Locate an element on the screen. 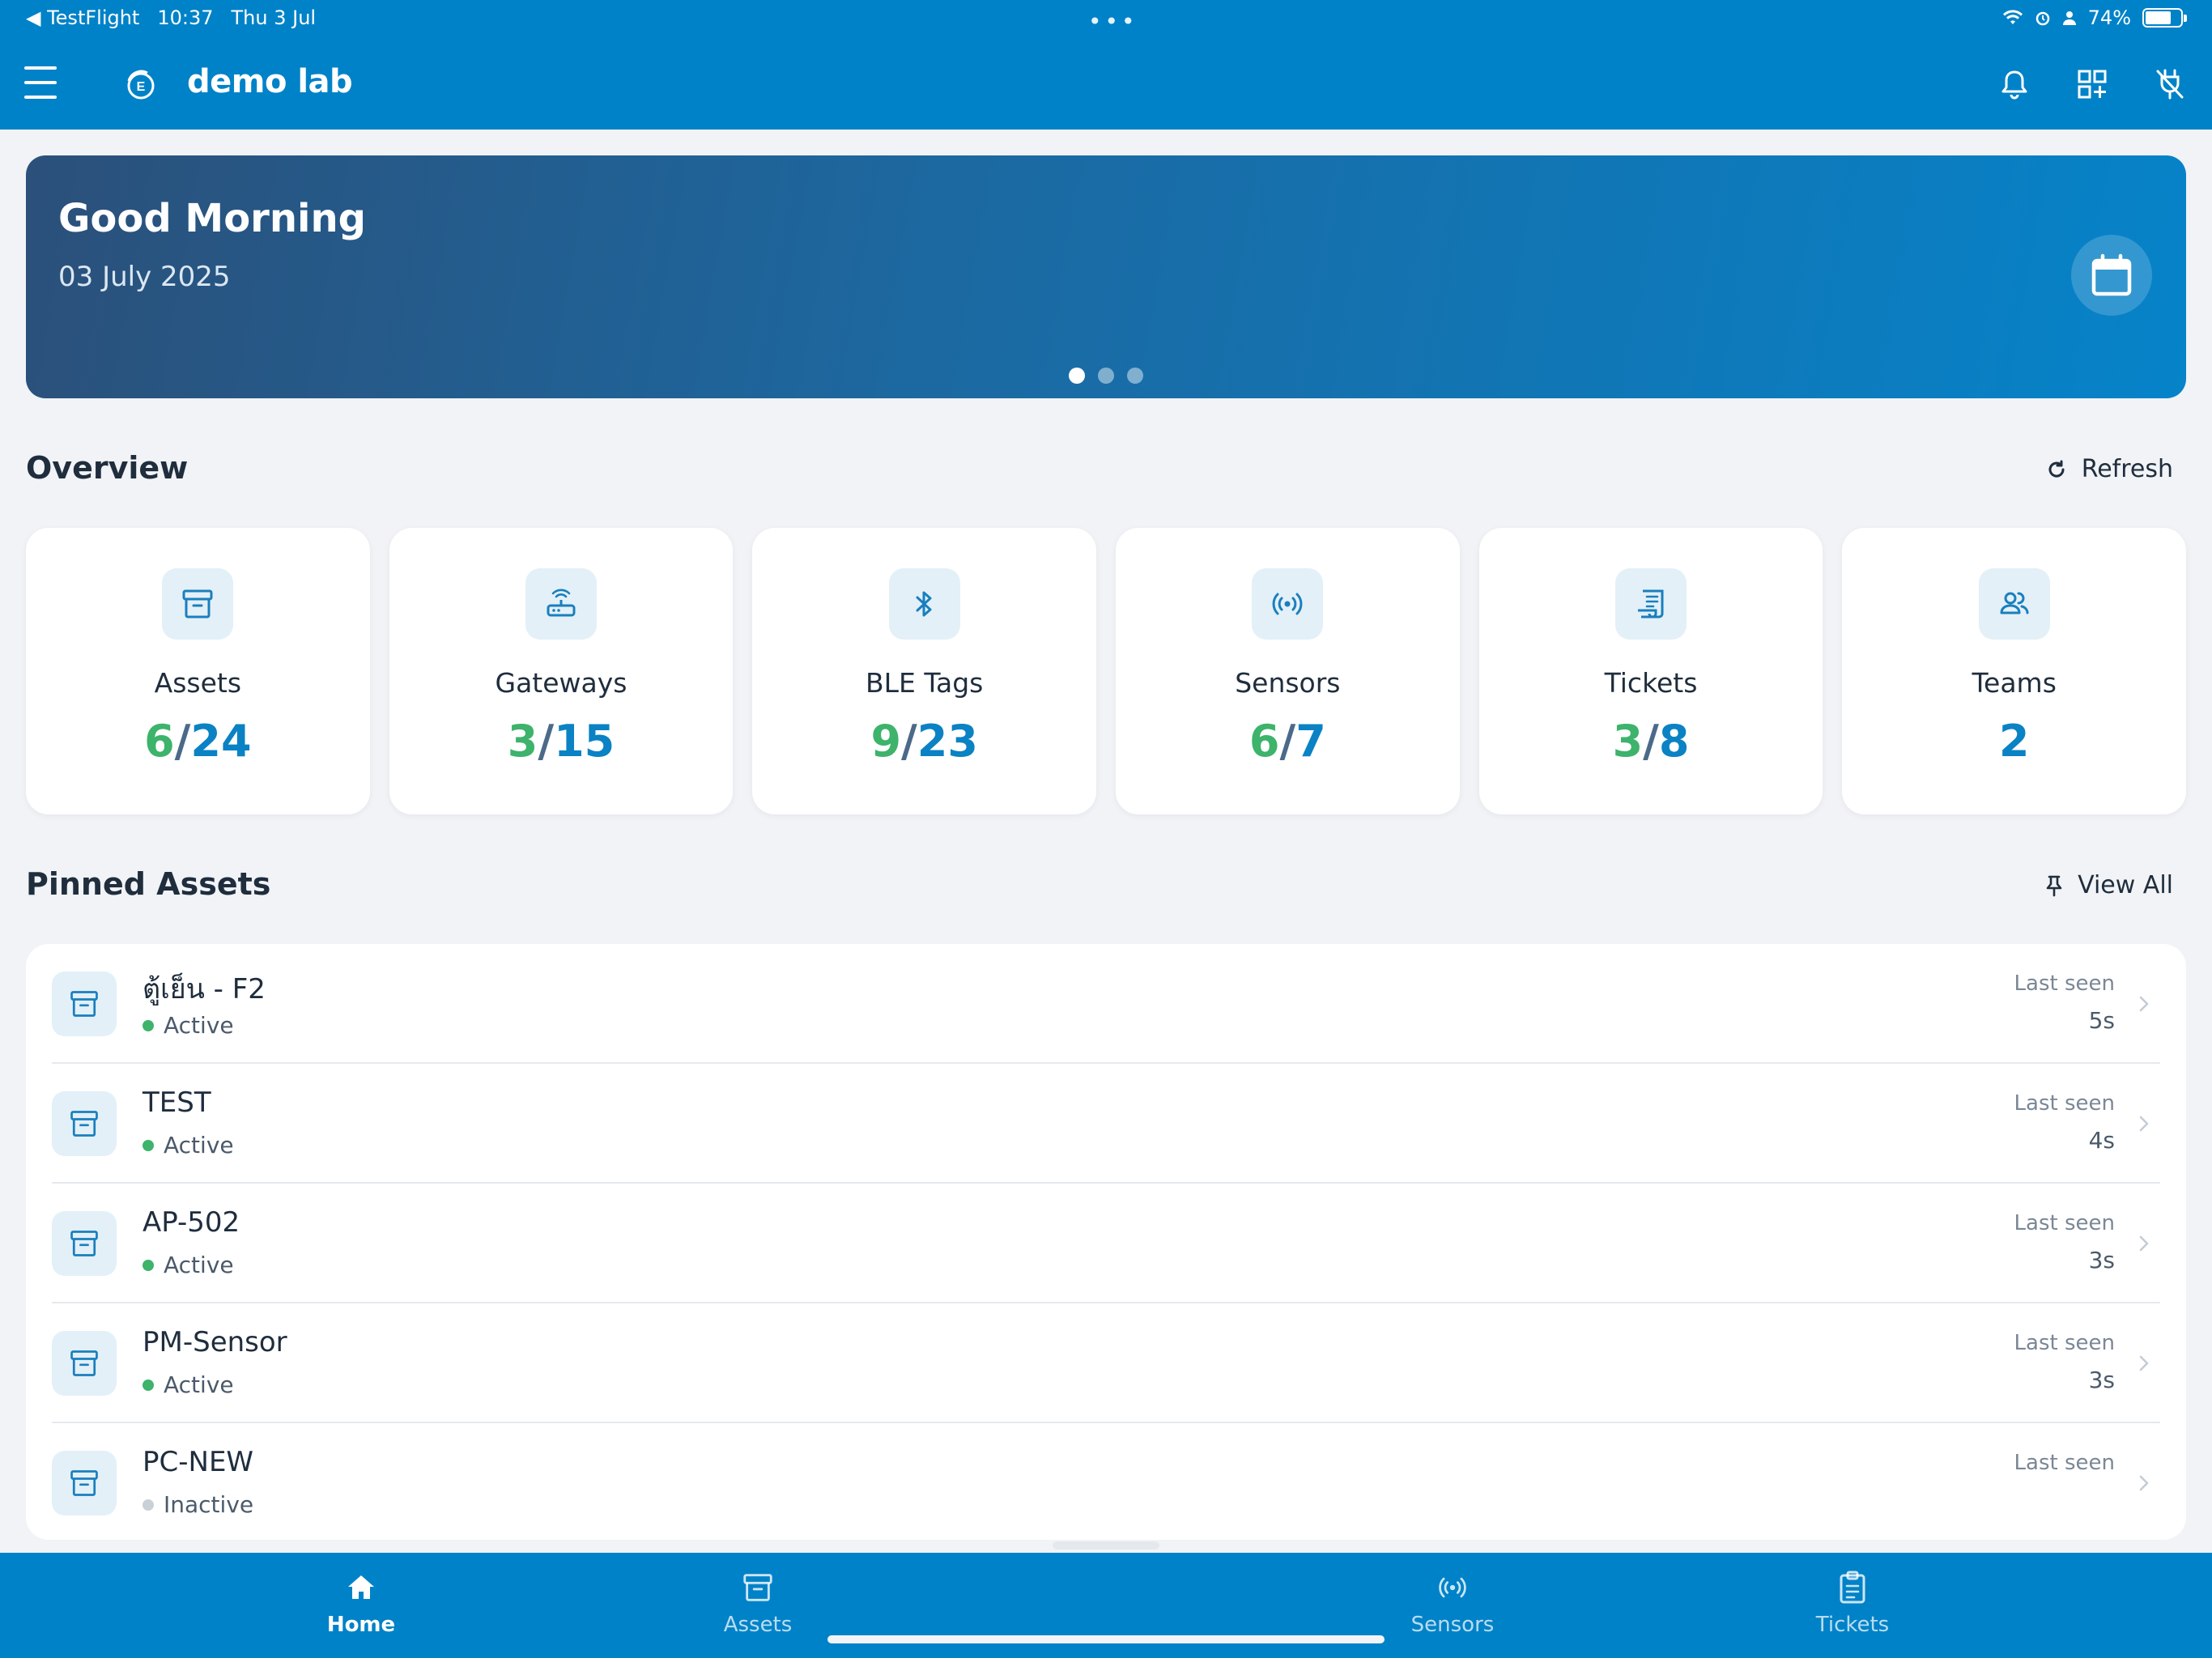 The image size is (2212, 1658). tab-label: Sensors is located at coordinates (1453, 1625).